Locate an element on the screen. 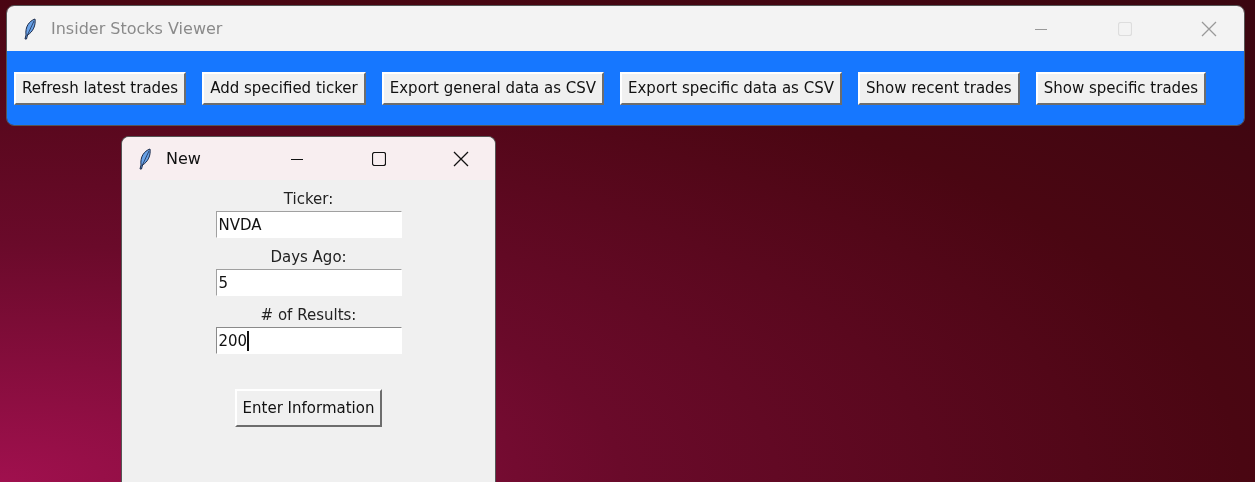 The height and width of the screenshot is (482, 1255). close-icon is located at coordinates (461, 158).